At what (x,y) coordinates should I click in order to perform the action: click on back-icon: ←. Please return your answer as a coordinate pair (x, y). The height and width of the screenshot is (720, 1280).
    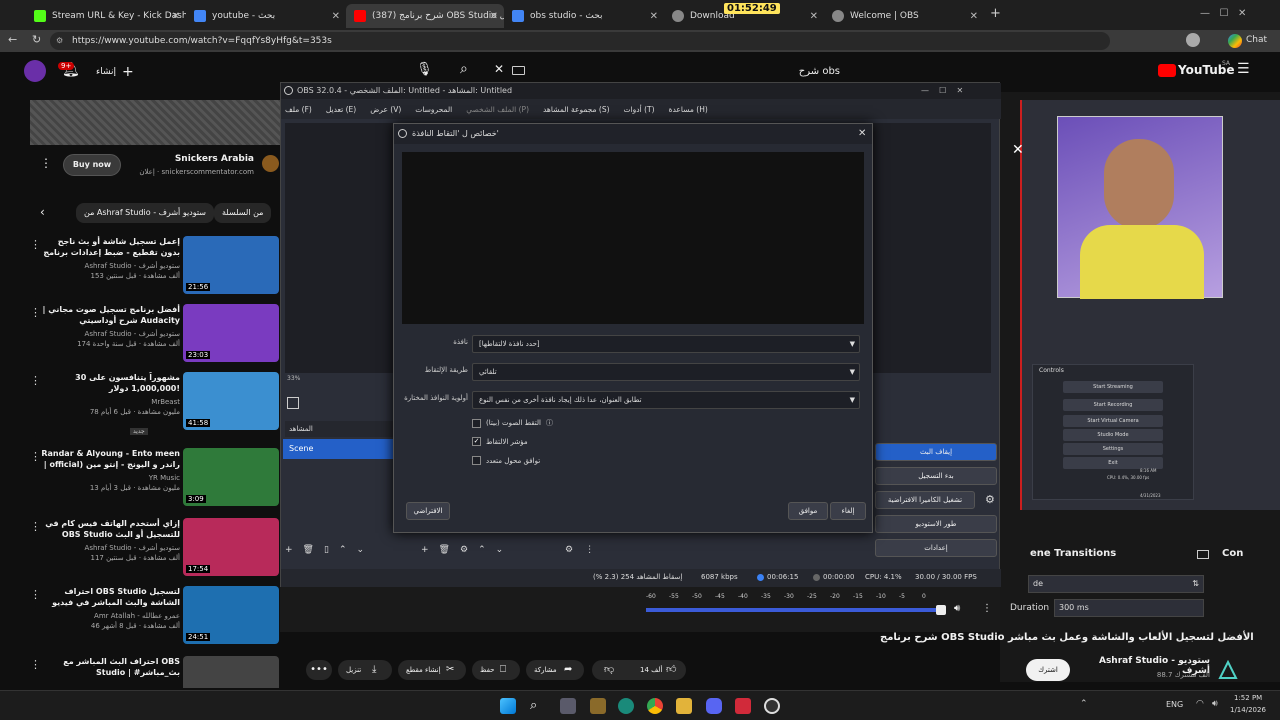
    Looking at the image, I should click on (12, 39).